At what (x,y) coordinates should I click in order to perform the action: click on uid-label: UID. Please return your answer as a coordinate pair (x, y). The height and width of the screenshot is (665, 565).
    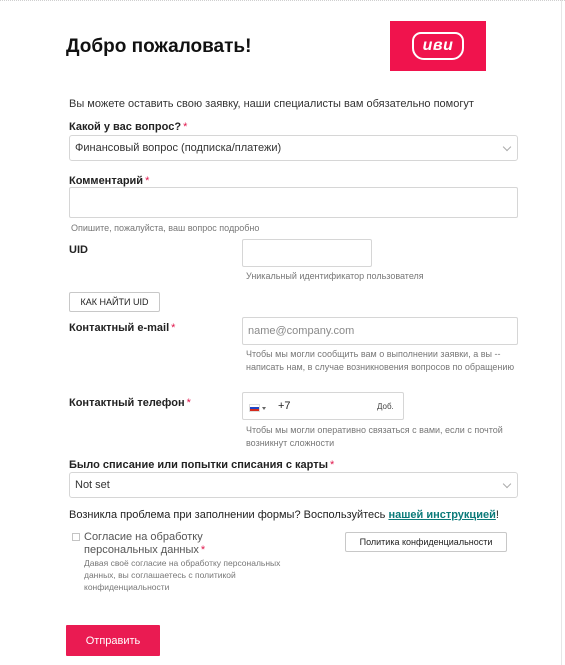
    Looking at the image, I should click on (78, 250).